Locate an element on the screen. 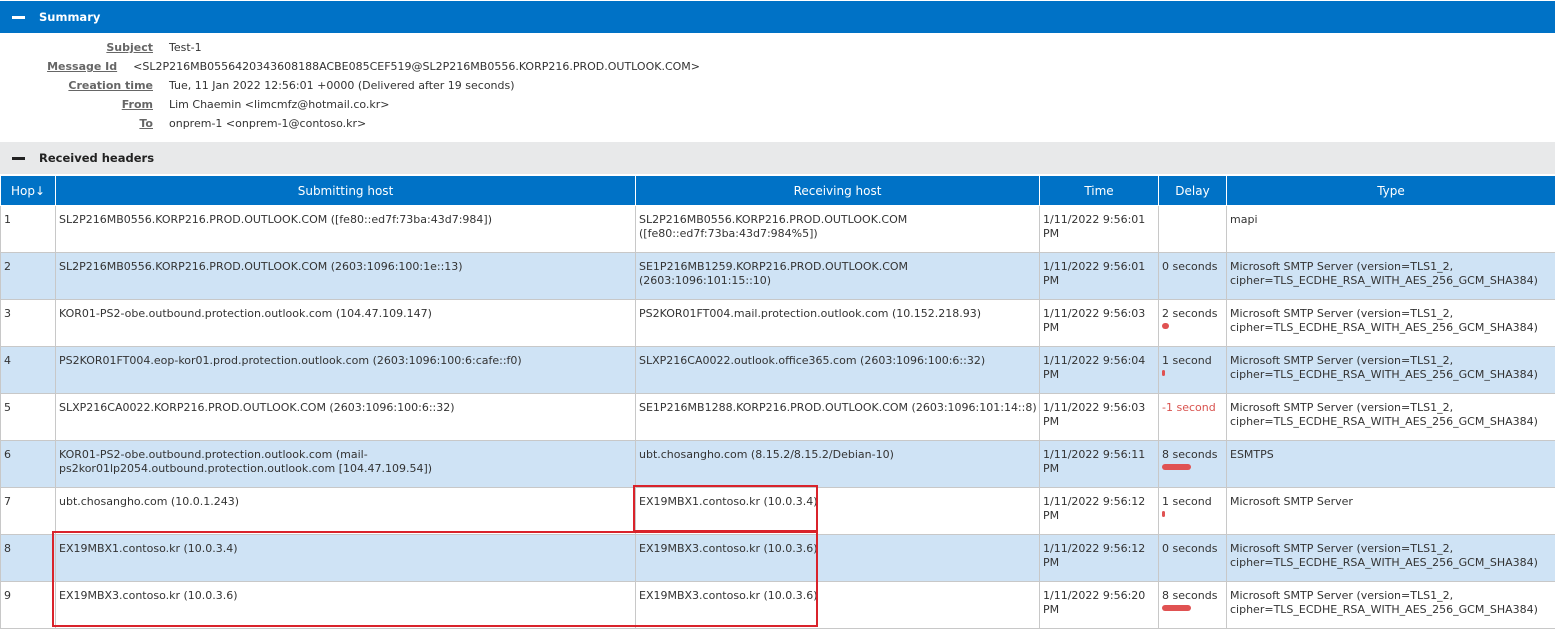 This screenshot has height=632, width=1555. hop-cell: 8 is located at coordinates (28, 558).